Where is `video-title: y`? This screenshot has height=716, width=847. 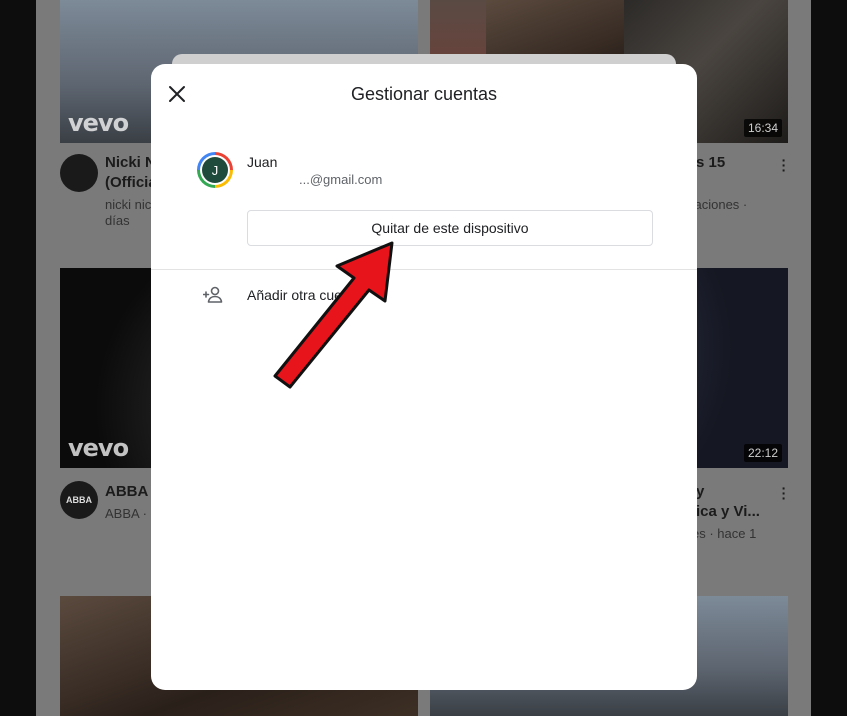 video-title: y is located at coordinates (700, 492).